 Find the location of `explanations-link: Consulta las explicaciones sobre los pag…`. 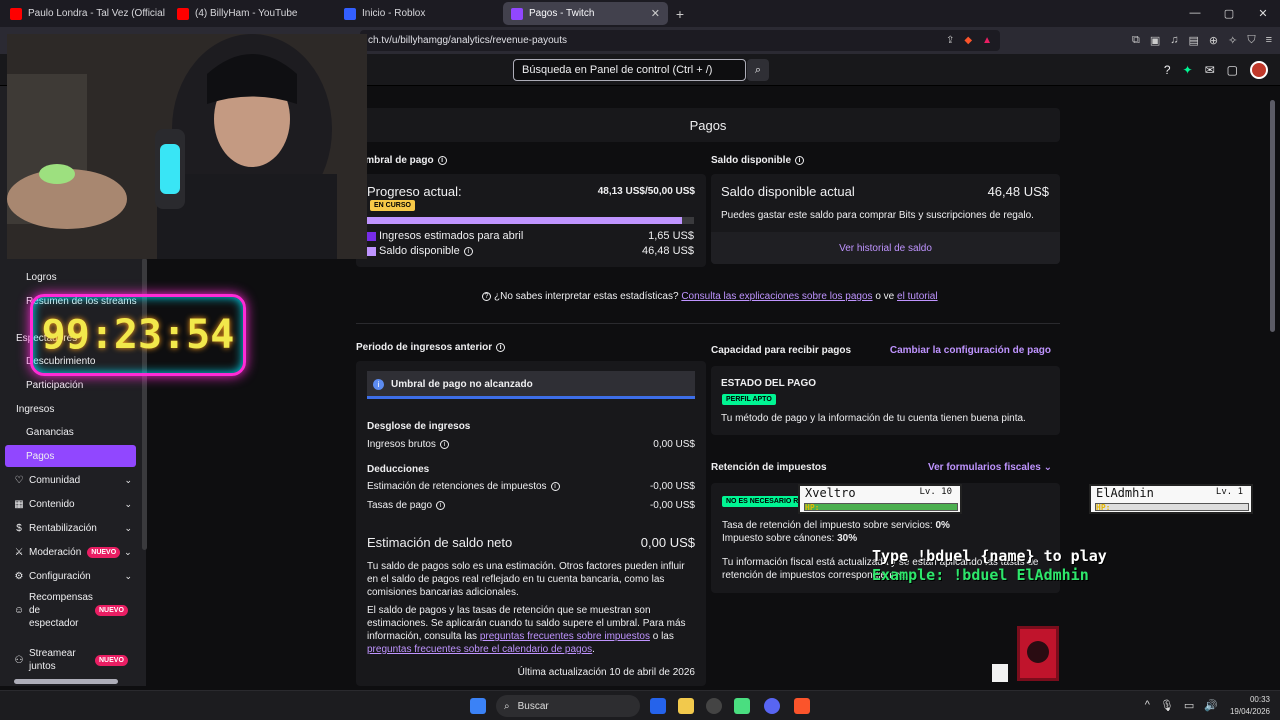

explanations-link: Consulta las explicaciones sobre los pag… is located at coordinates (776, 296).